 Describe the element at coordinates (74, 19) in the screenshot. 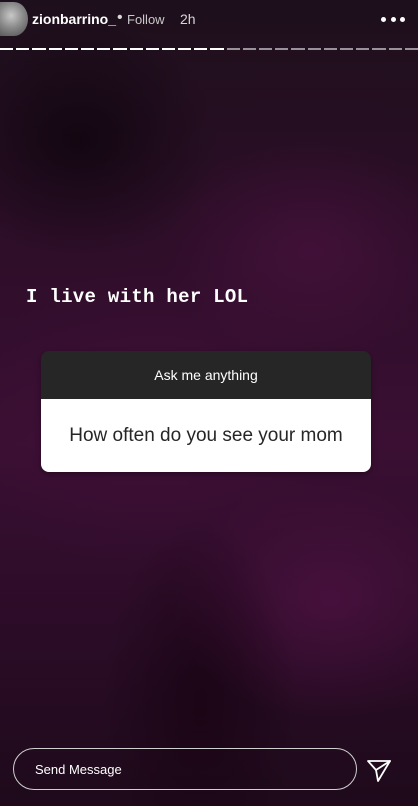

I see `username: zionbarrino_` at that location.